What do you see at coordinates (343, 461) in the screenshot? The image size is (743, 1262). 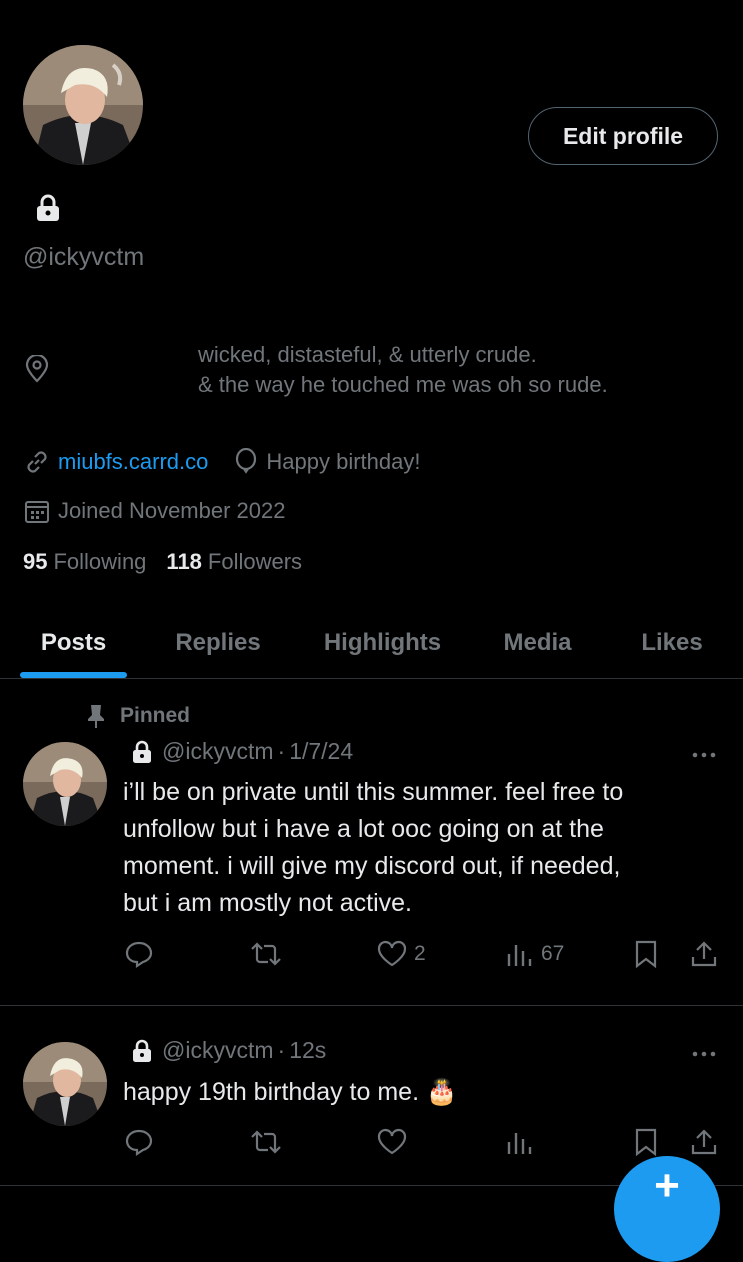 I see `birthday-text: Happy birthday!` at bounding box center [343, 461].